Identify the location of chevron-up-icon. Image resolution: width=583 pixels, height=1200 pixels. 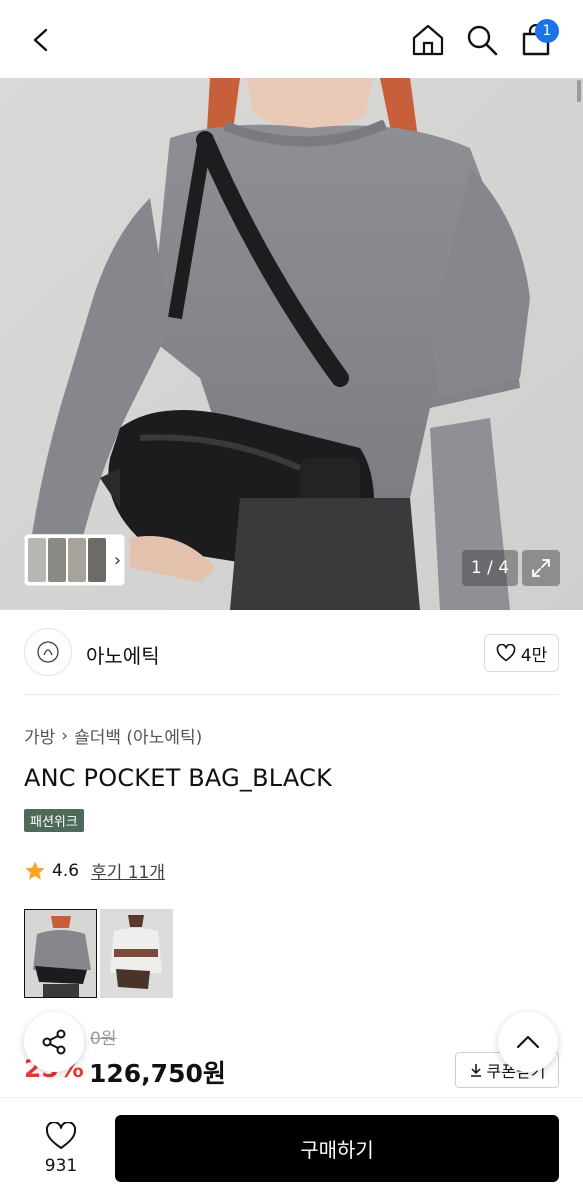
(528, 1042).